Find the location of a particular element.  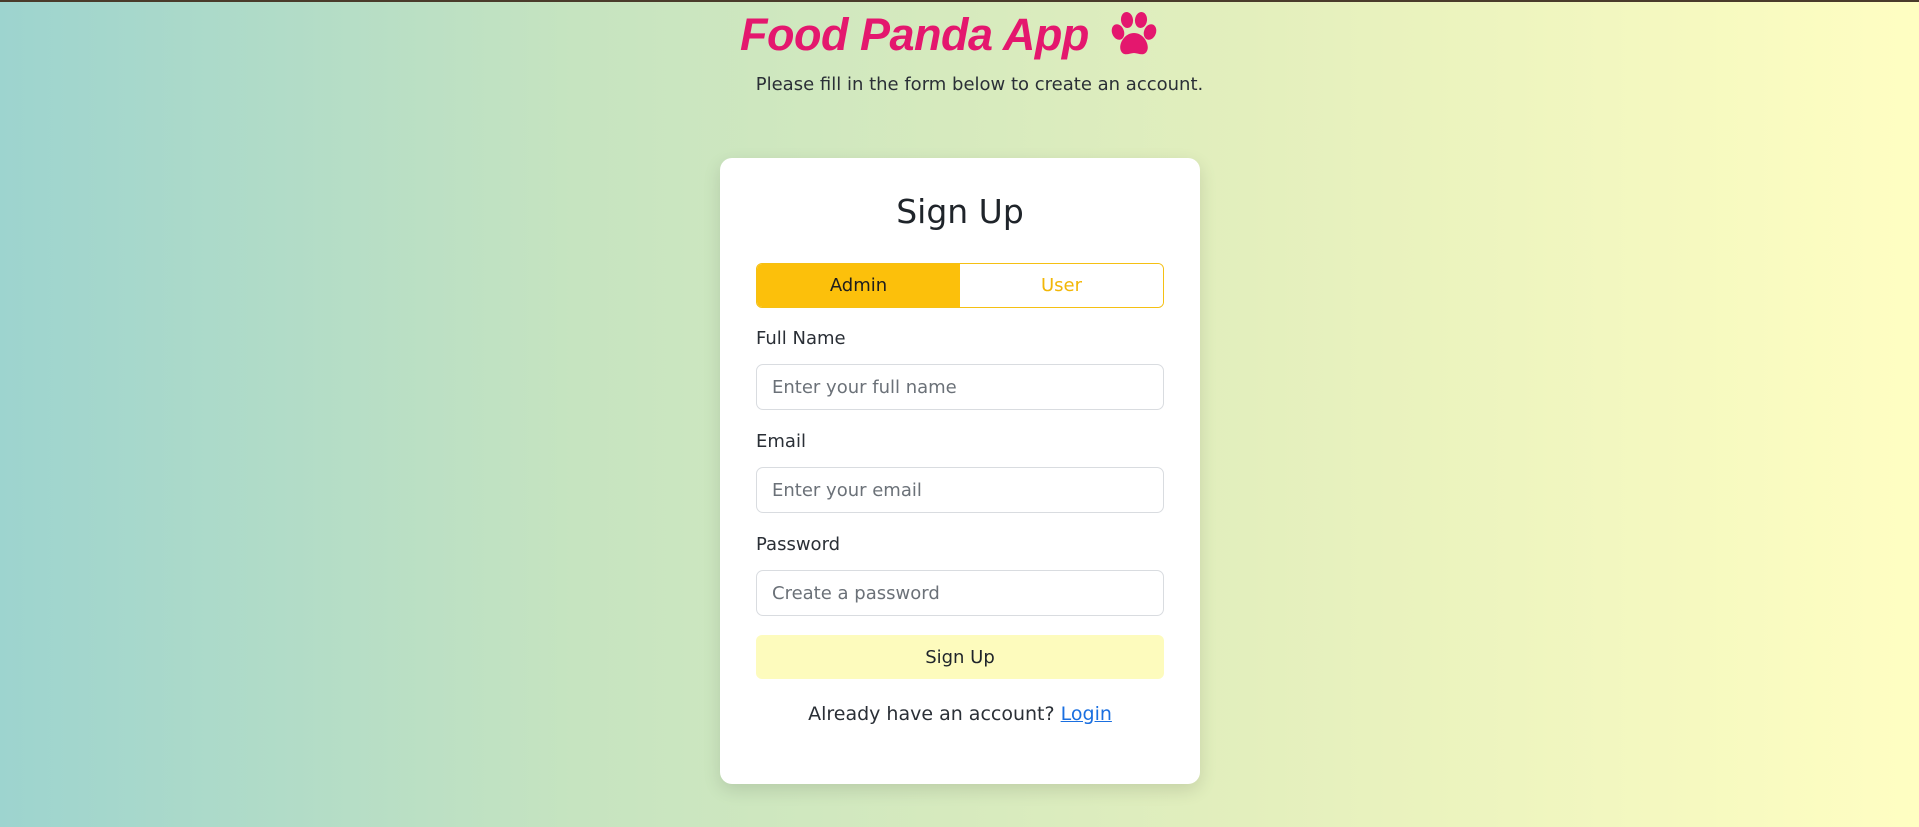

user-role-button: User is located at coordinates (1061, 285).